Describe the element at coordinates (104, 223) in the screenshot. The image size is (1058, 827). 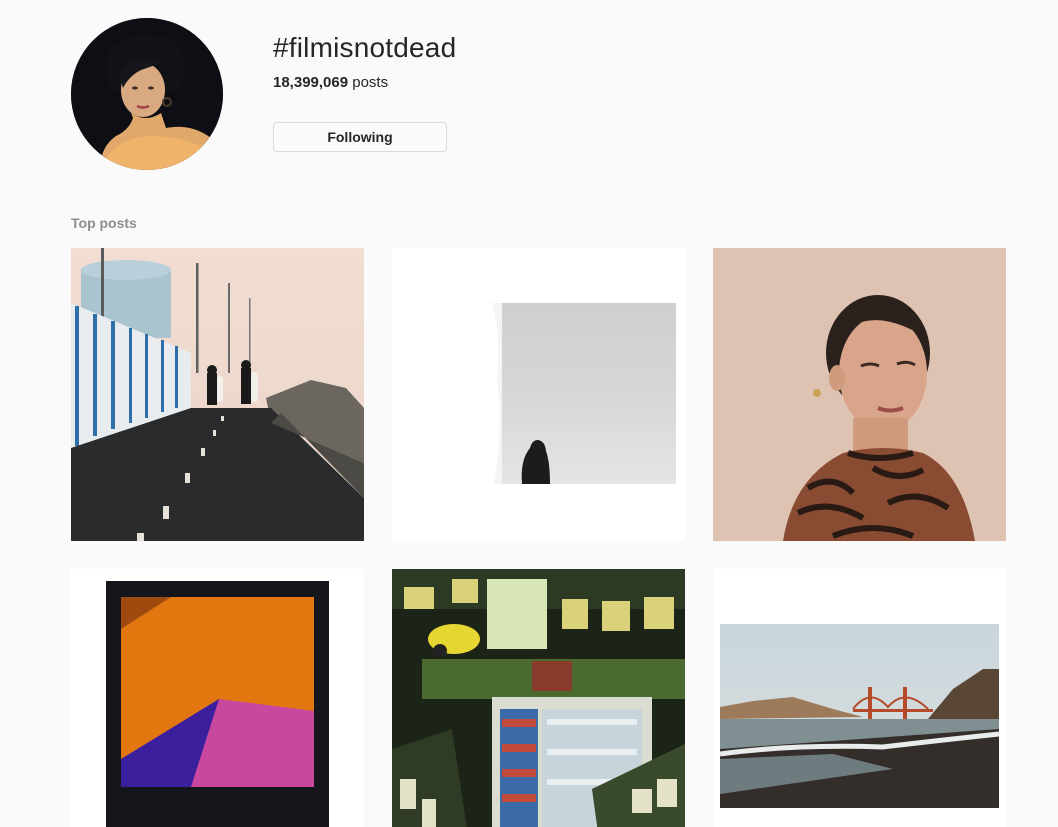
I see `top-posts-title: Top posts` at that location.